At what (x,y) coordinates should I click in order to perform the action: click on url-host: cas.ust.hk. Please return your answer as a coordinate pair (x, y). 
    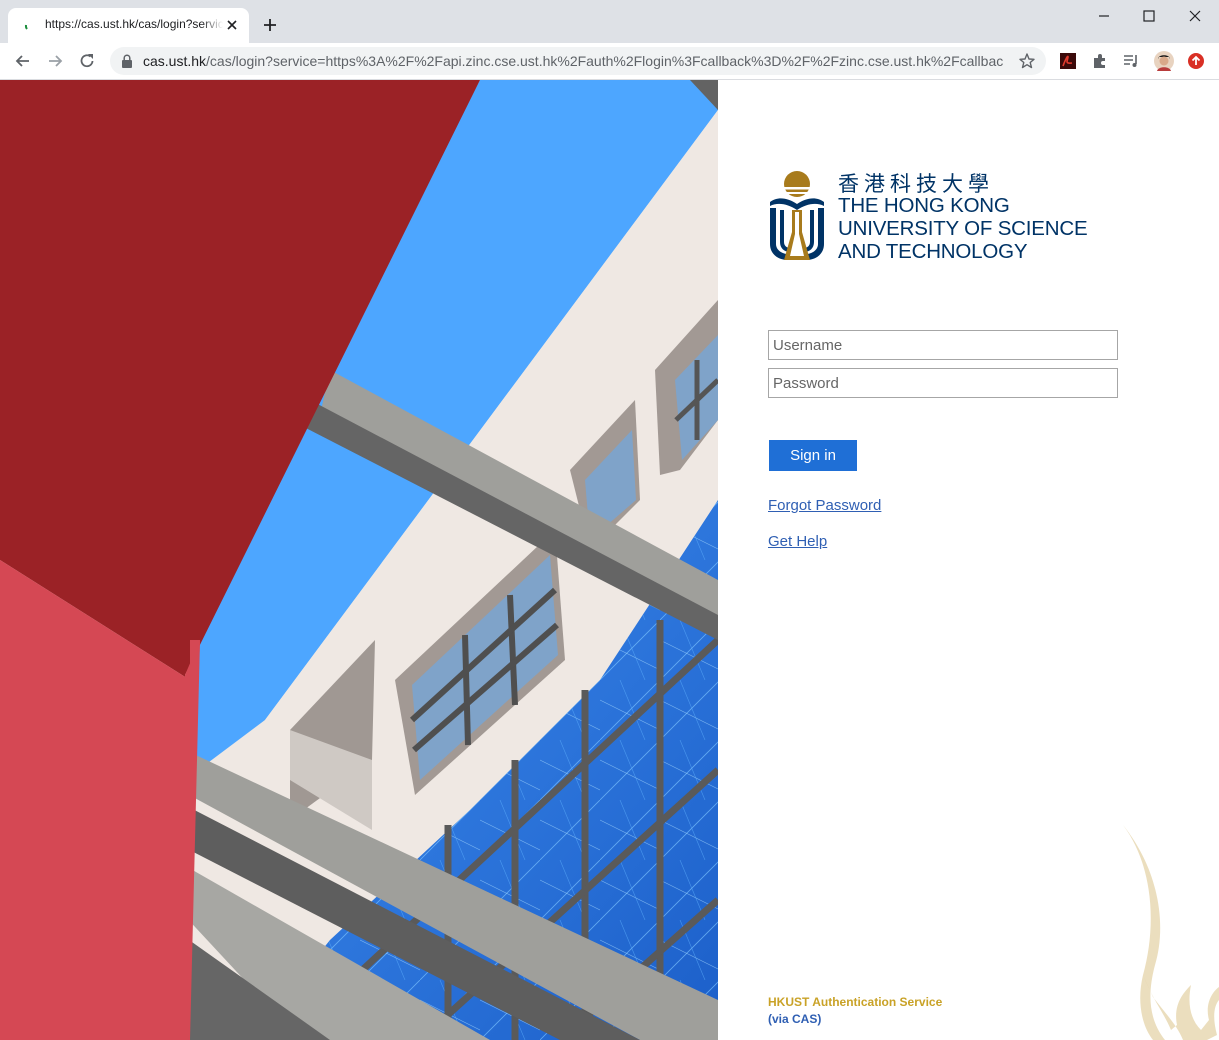
    Looking at the image, I should click on (175, 61).